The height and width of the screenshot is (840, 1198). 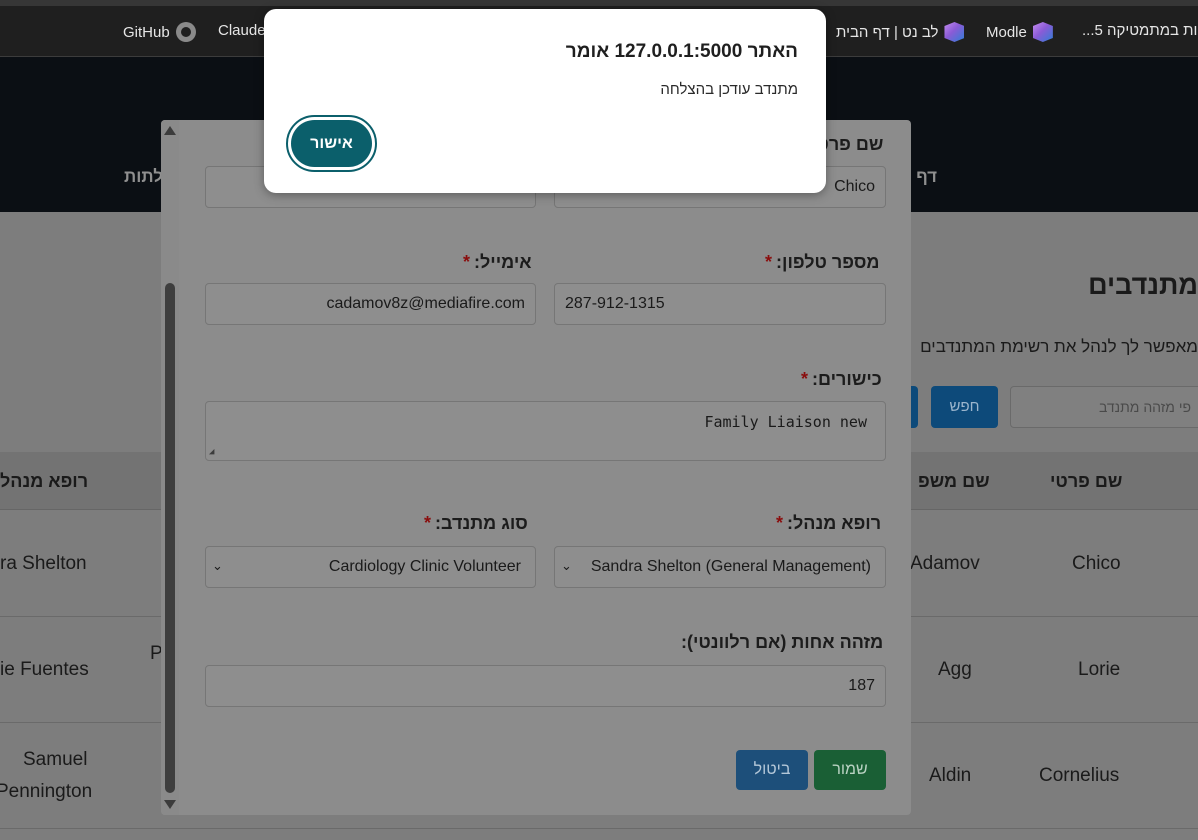 I want to click on search-input: פי מזהה מתנדב, so click(x=1104, y=407).